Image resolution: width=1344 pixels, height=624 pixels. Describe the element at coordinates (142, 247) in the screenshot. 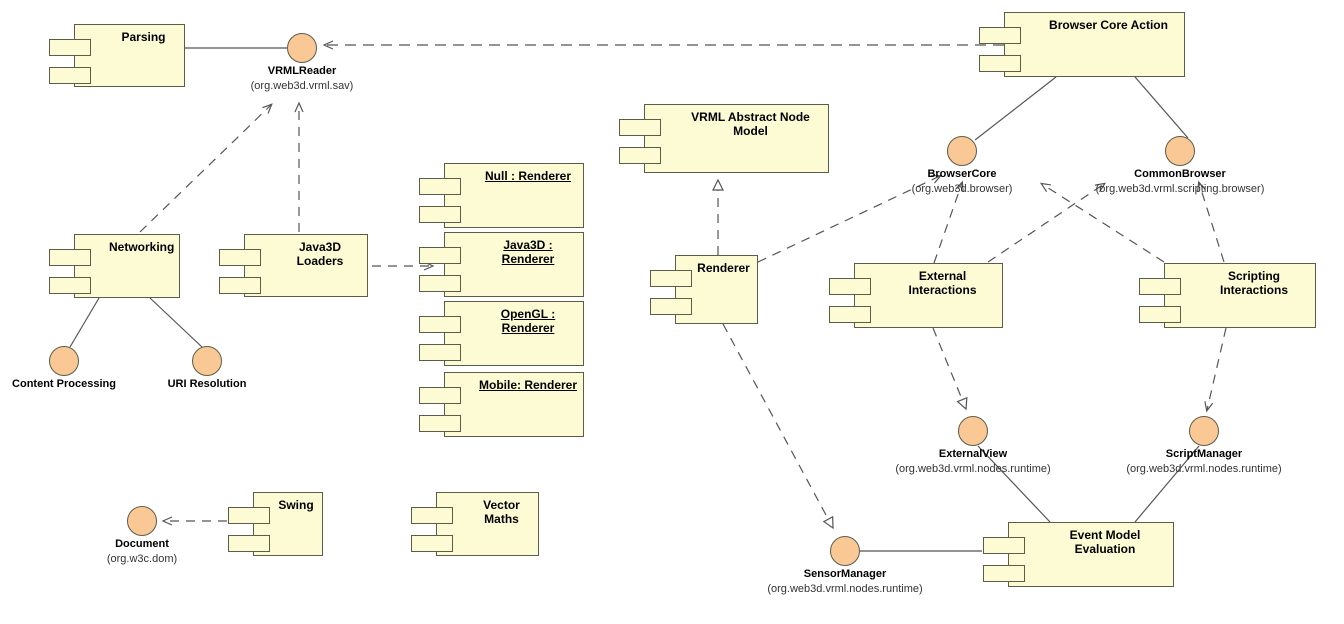

I see `component-label: Networking` at that location.